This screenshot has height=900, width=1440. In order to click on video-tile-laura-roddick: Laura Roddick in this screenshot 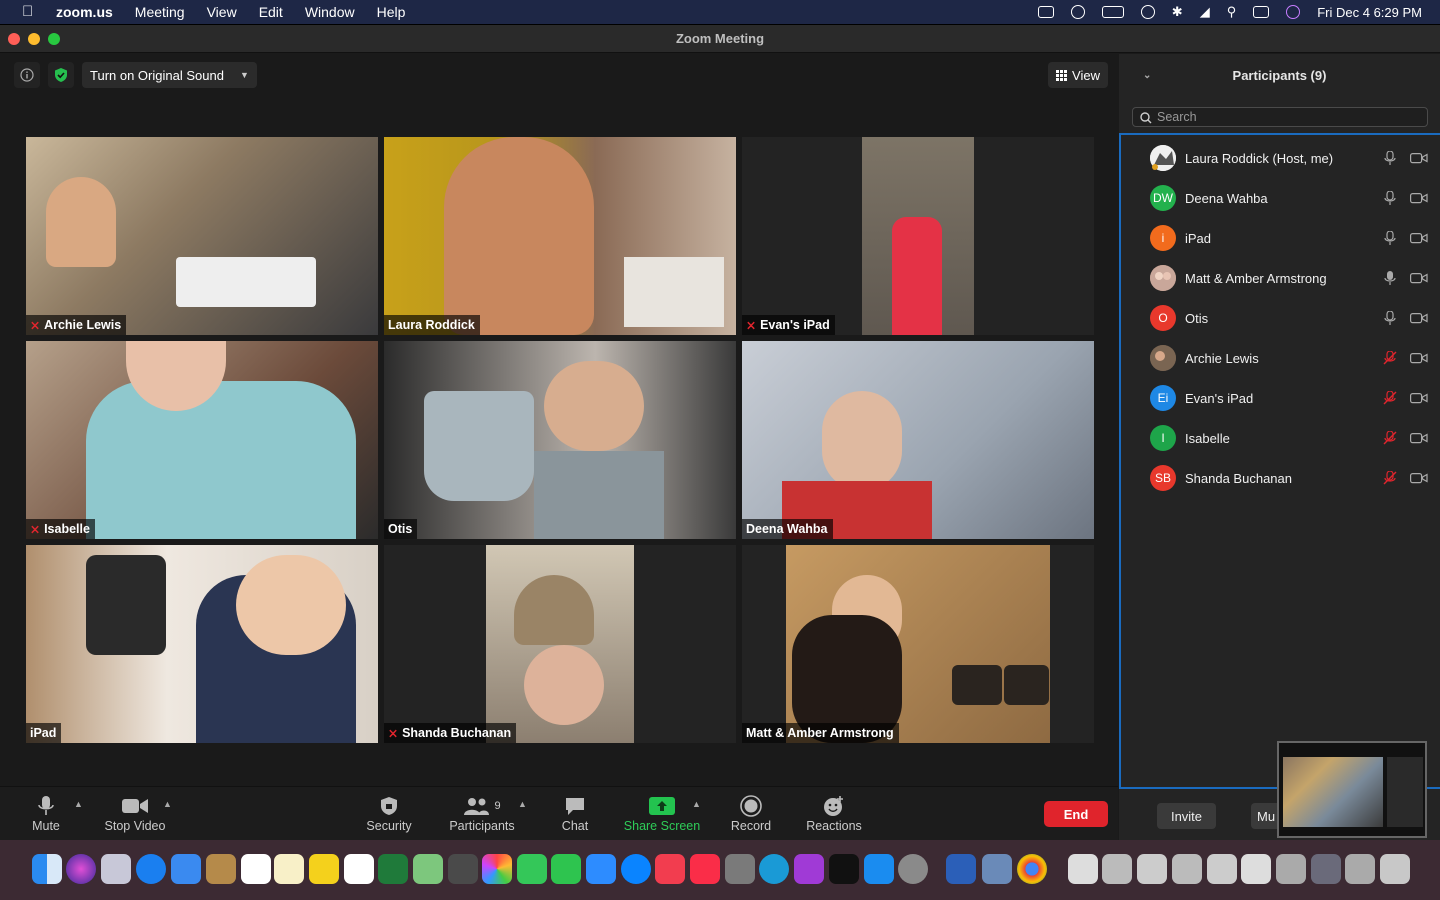, I will do `click(560, 236)`.